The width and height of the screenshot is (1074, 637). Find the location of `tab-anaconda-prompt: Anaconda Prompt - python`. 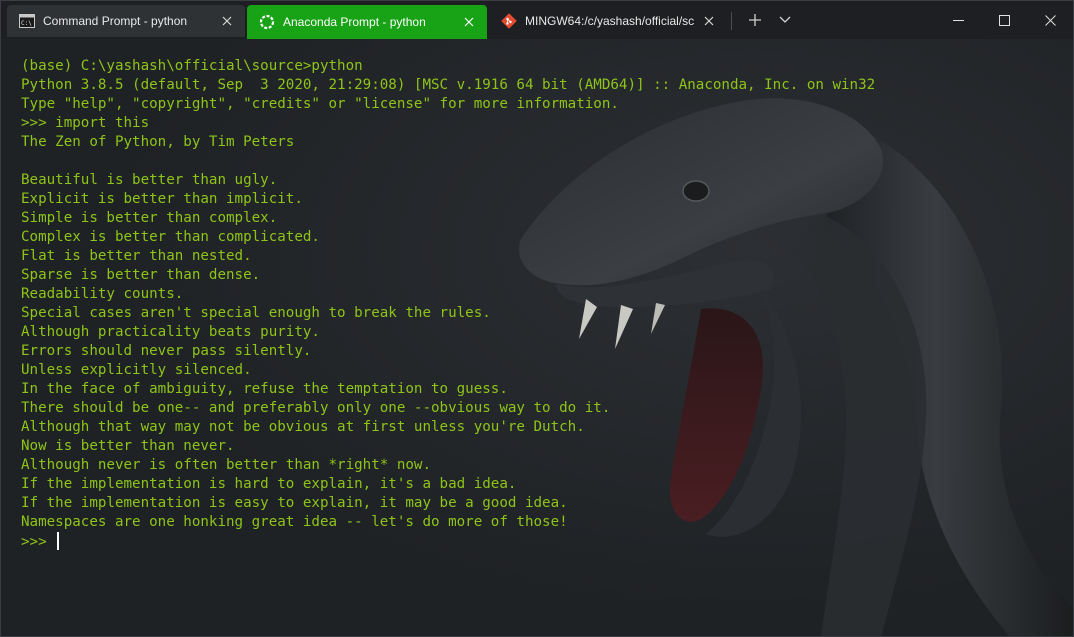

tab-anaconda-prompt: Anaconda Prompt - python is located at coordinates (367, 22).